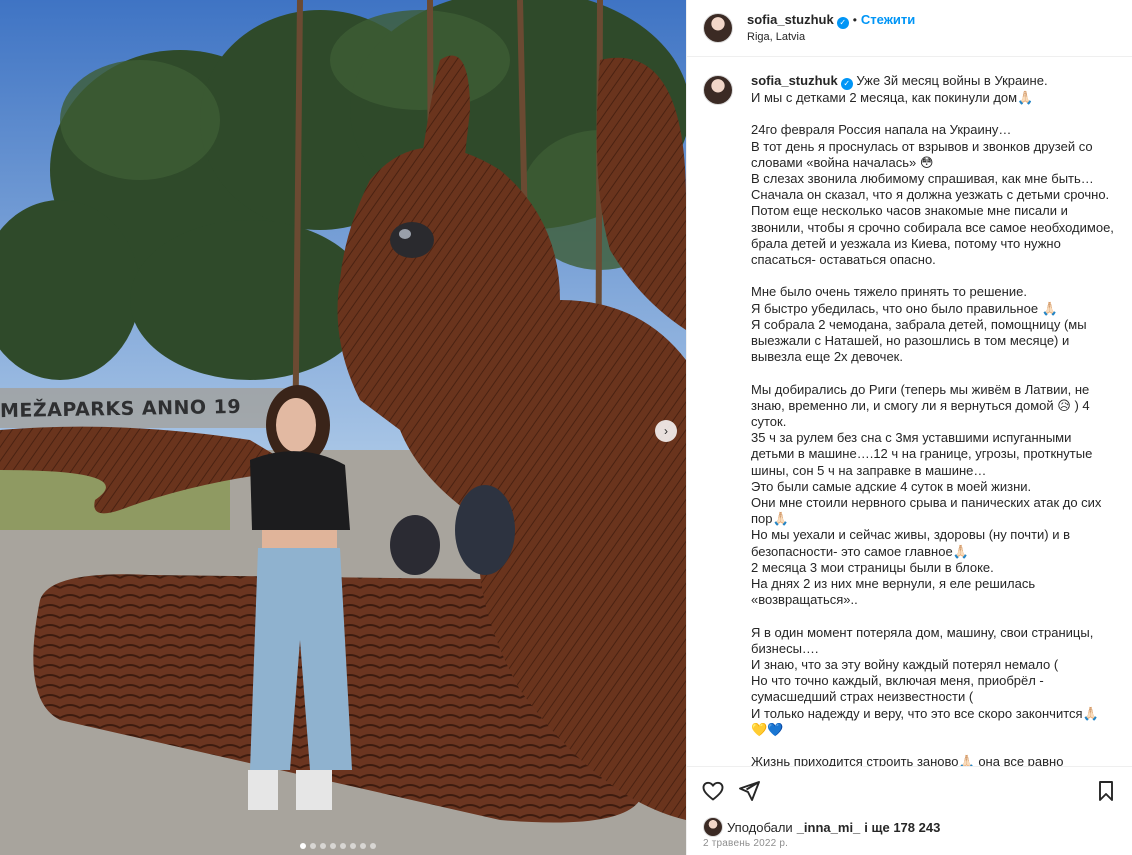 This screenshot has height=855, width=1132. I want to click on save-button, so click(1106, 791).